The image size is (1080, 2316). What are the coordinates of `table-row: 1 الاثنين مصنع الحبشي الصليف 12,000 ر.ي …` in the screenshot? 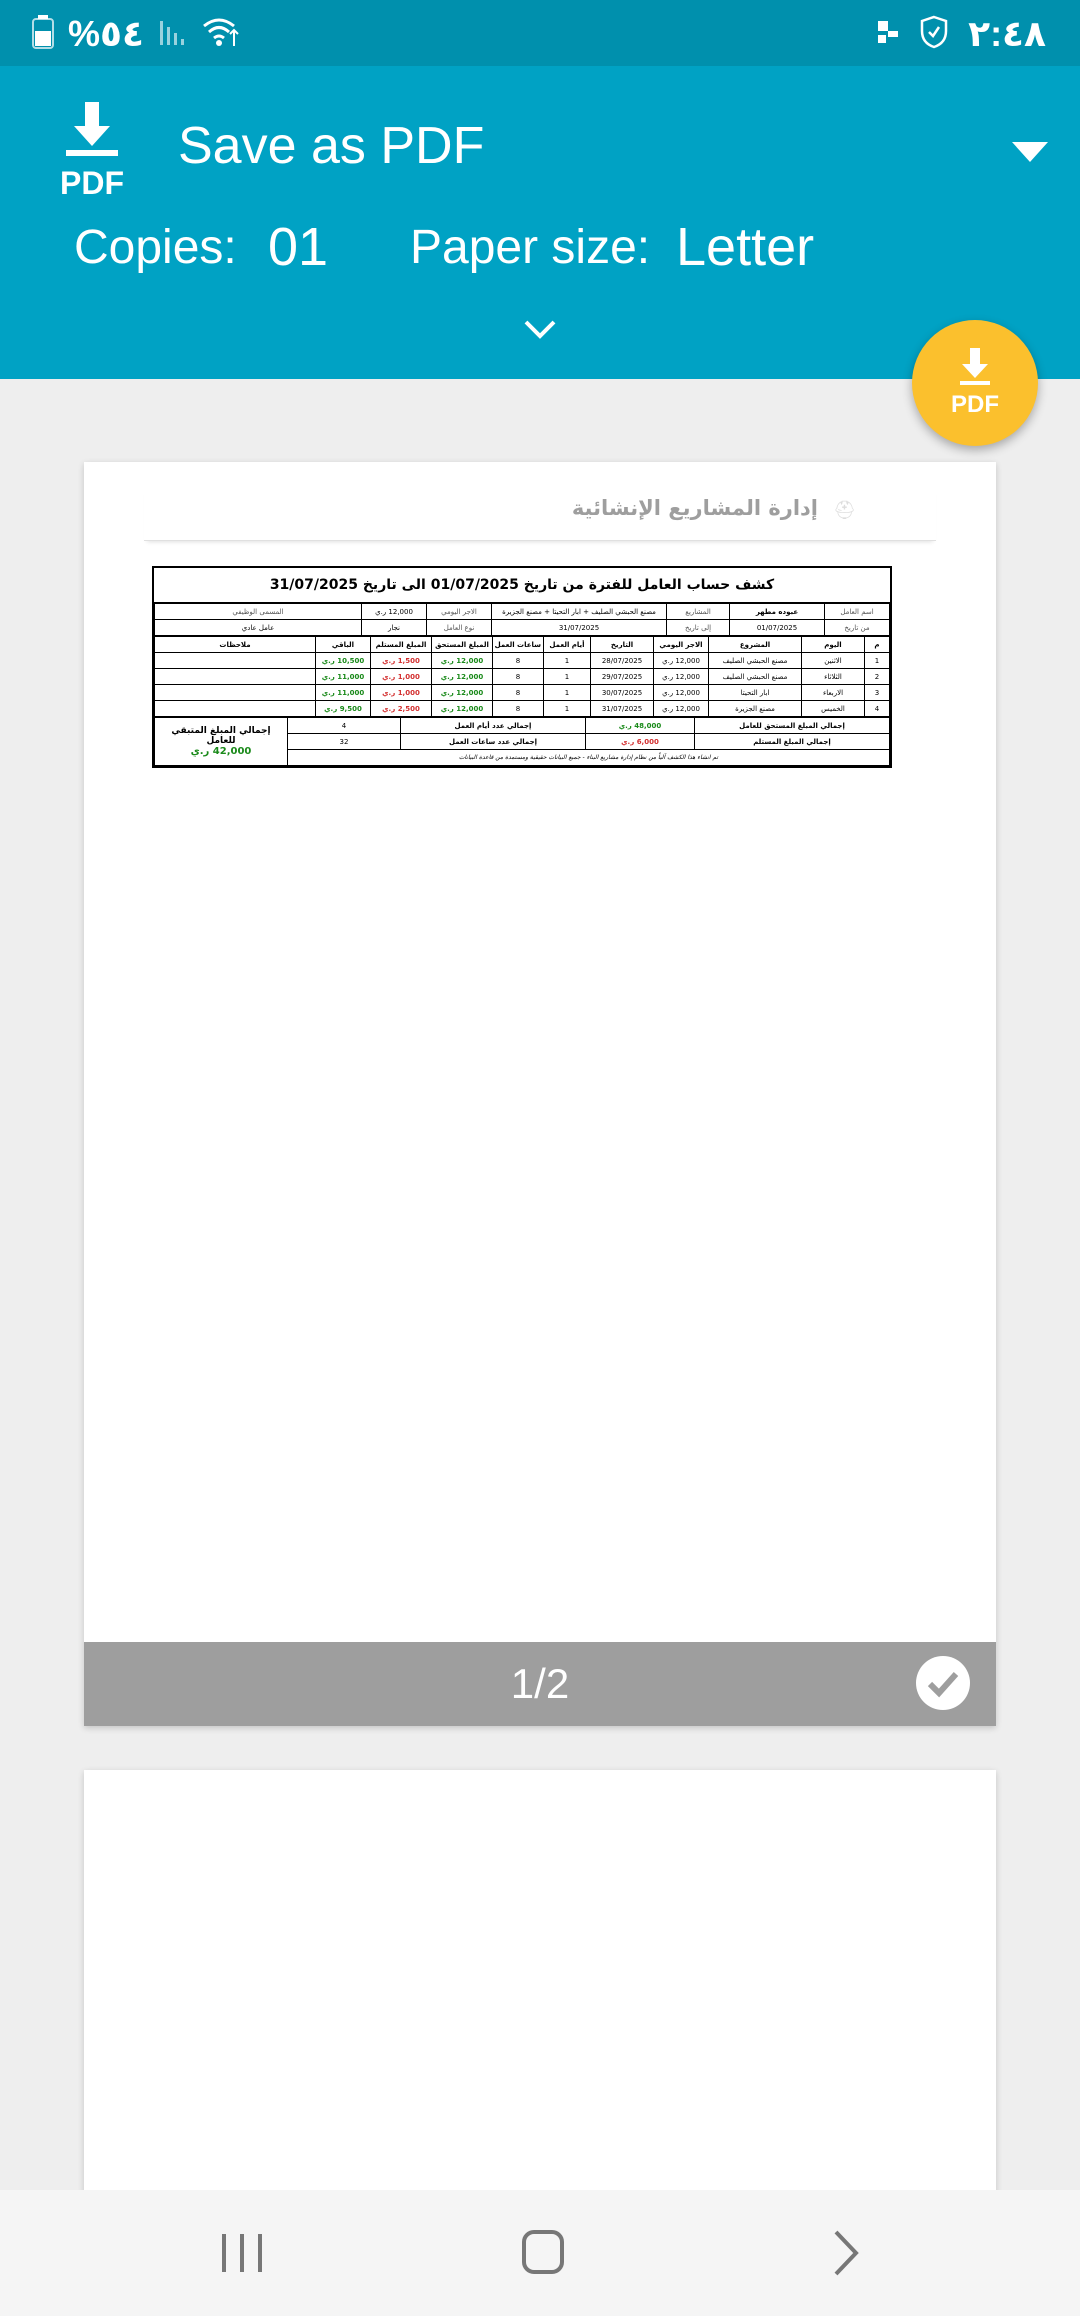 It's located at (522, 660).